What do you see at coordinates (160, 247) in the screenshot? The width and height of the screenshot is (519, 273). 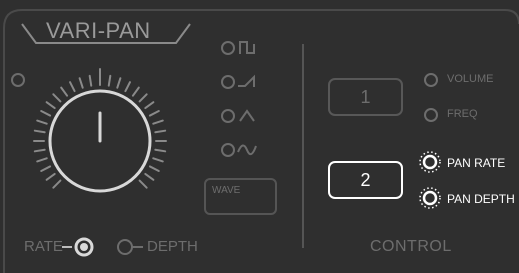 I see `depth-select-button` at bounding box center [160, 247].